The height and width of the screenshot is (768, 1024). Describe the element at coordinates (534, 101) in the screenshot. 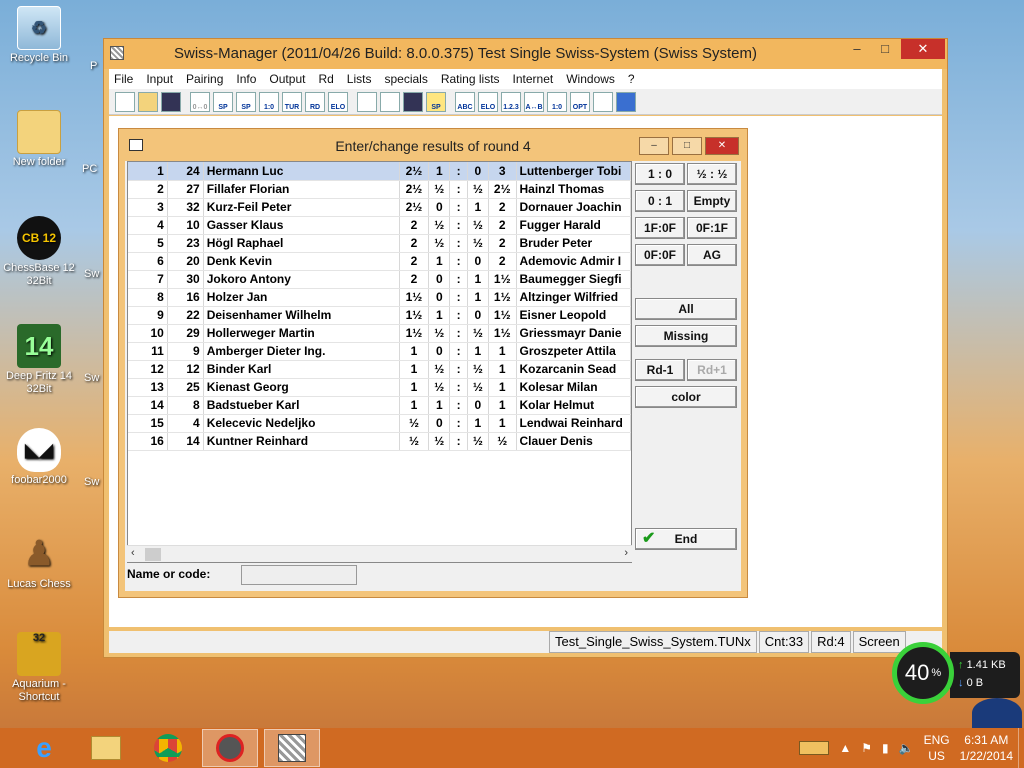

I see `swap-icon: A↔B` at that location.